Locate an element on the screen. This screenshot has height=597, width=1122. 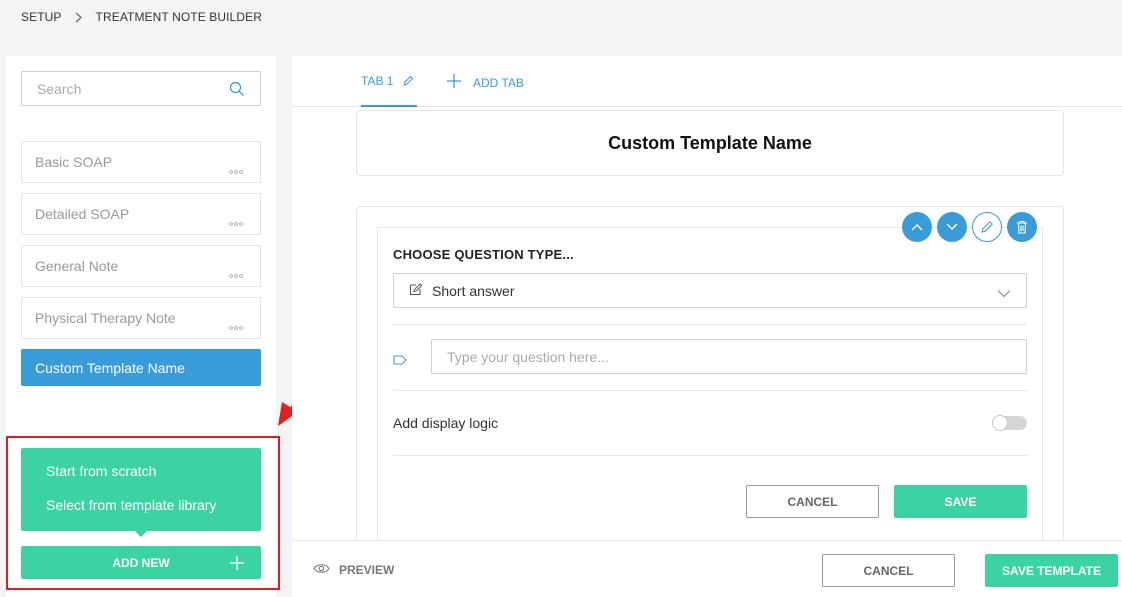
question-cancel-button: CANCEL is located at coordinates (812, 501).